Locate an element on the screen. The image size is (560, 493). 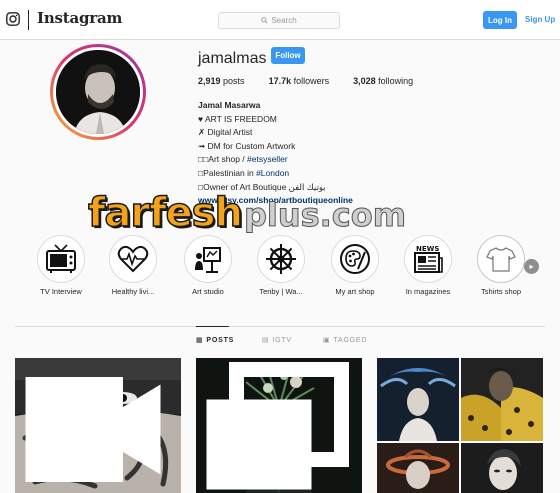
highlight-label: In magazines is located at coordinates (428, 291).